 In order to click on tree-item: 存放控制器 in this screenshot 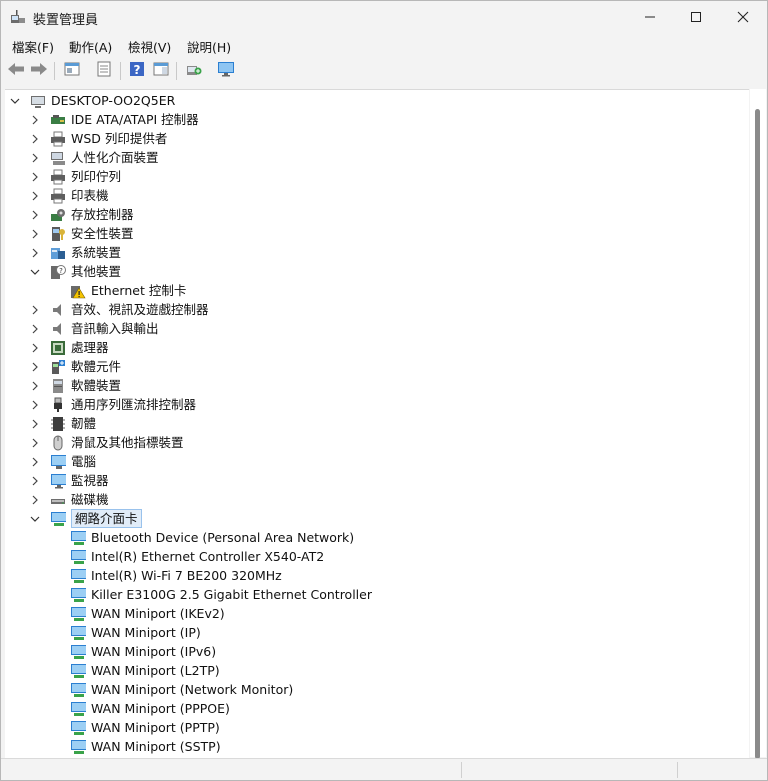, I will do `click(81, 214)`.